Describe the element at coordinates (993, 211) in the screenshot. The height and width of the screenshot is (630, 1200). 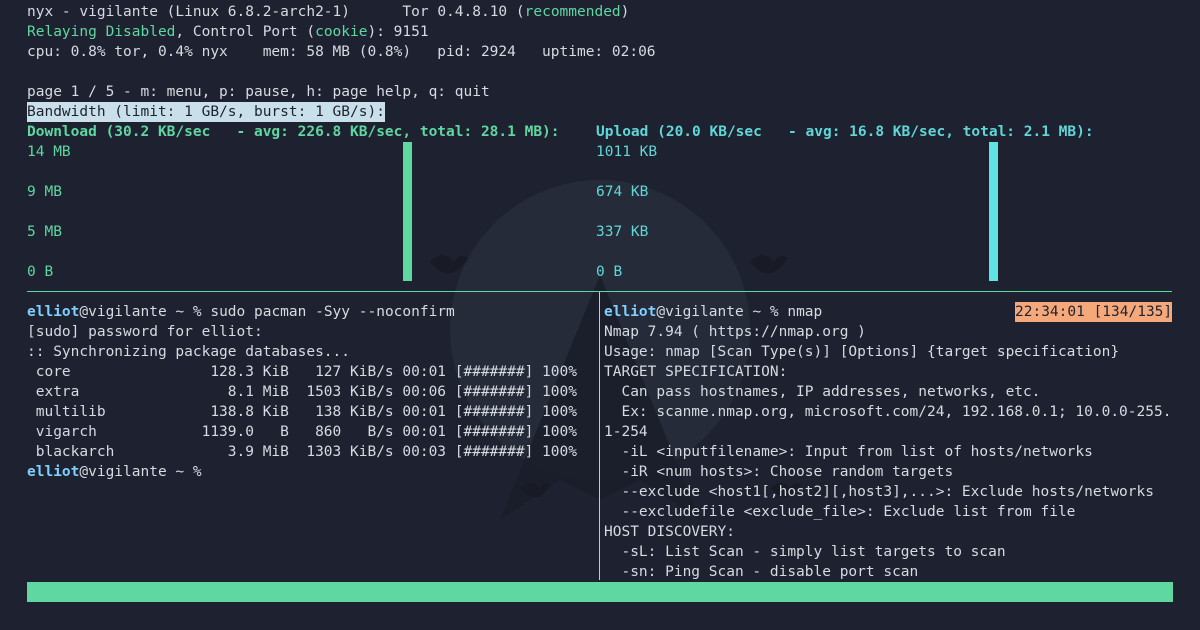
I see `upload-bandwidth-bar` at that location.